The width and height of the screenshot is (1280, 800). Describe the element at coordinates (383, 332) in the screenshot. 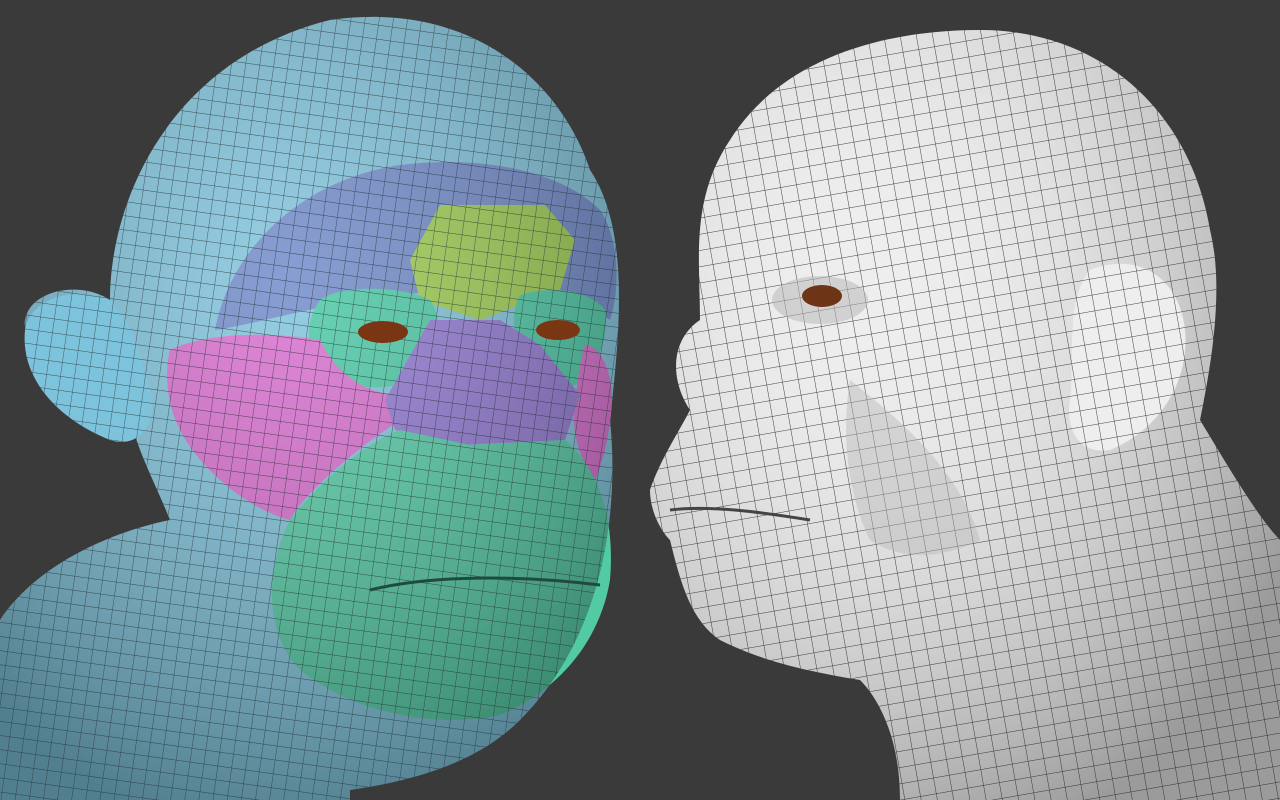

I see `left-head-eye-left` at that location.